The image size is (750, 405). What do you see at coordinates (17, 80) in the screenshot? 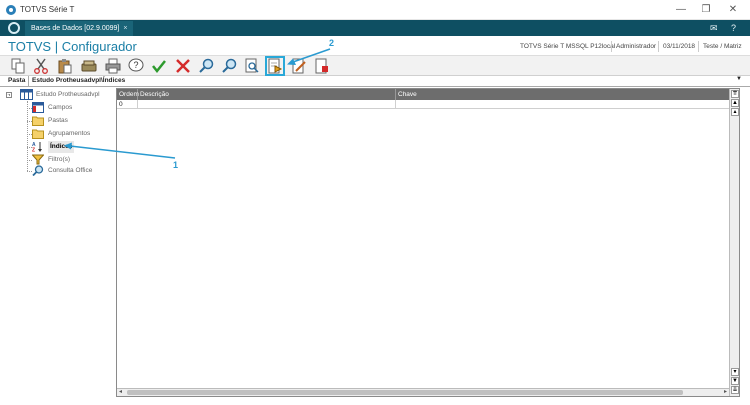
I see `breadcrumb-label: Pasta` at bounding box center [17, 80].